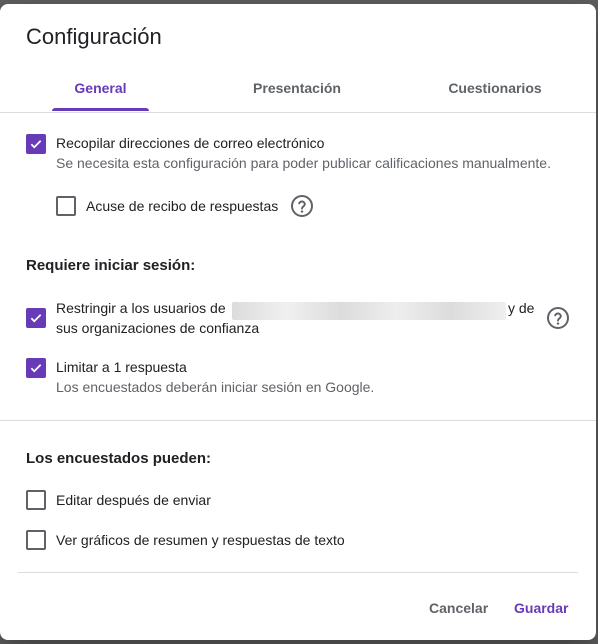 Image resolution: width=598 pixels, height=644 pixels. I want to click on section-divider, so click(298, 420).